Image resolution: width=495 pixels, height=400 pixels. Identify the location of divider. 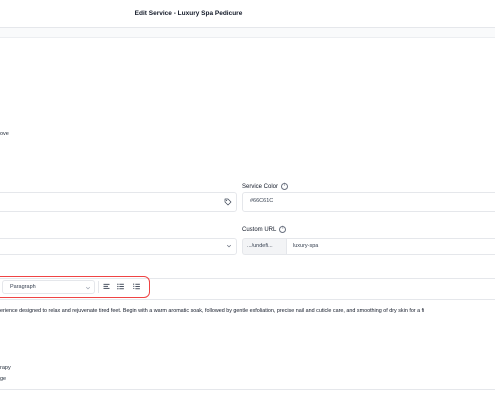
(247, 389).